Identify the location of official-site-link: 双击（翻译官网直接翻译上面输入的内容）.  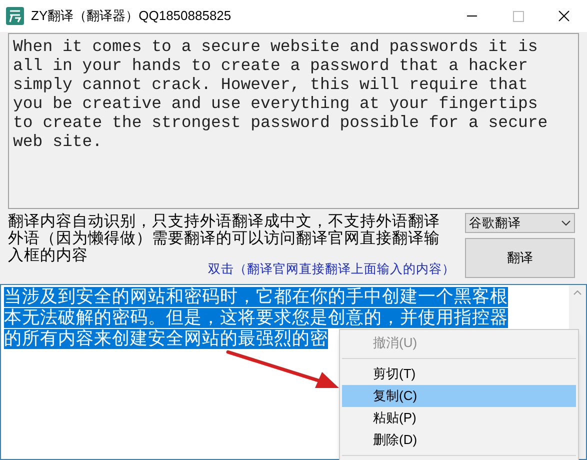
(331, 269).